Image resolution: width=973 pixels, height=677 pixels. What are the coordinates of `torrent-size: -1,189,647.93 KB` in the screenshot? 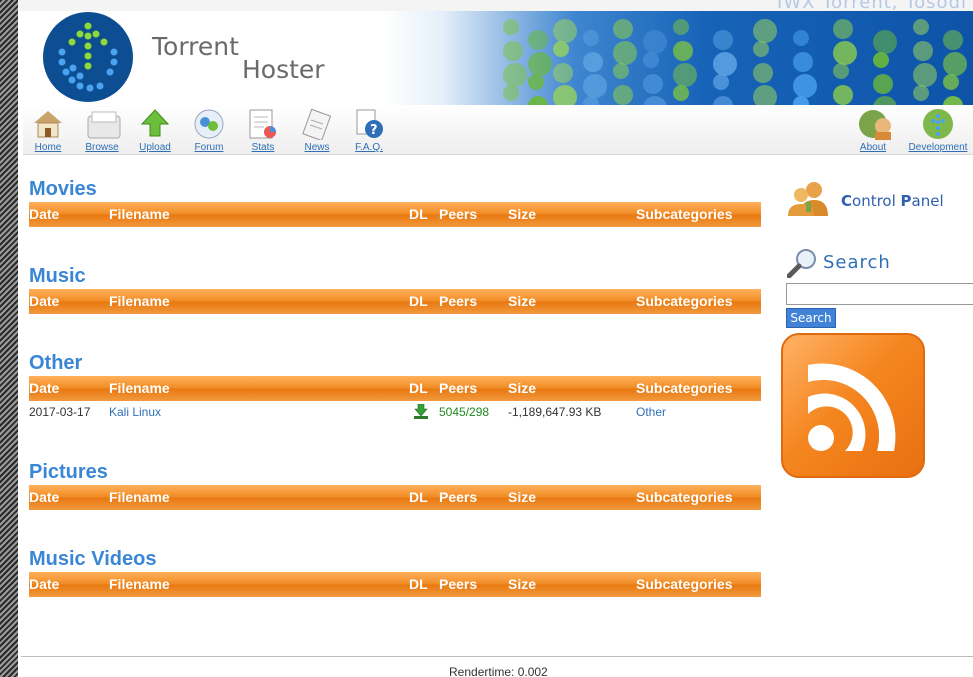 It's located at (555, 412).